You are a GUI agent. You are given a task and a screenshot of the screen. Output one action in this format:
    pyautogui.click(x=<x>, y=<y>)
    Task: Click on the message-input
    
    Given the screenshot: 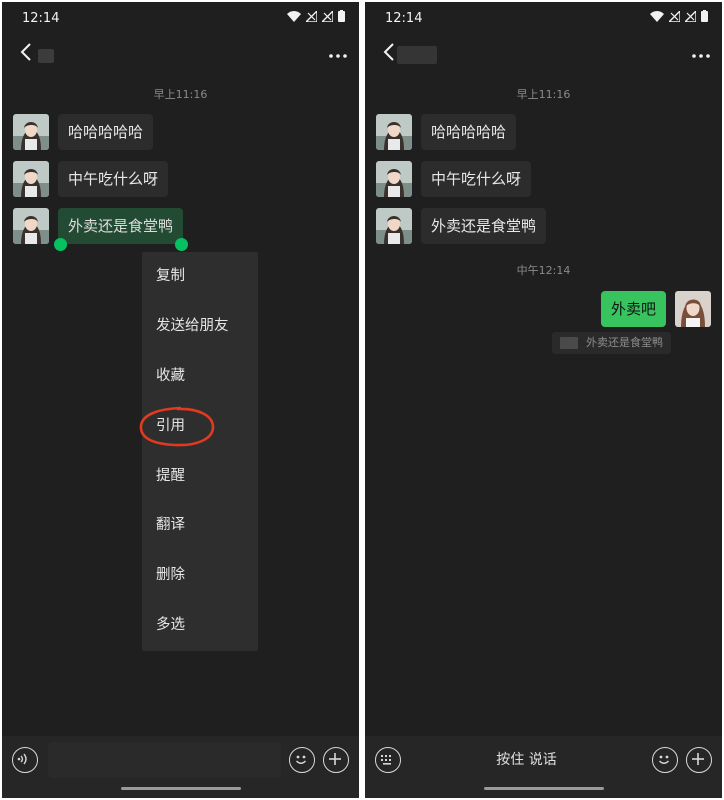 What is the action you would take?
    pyautogui.click(x=164, y=760)
    